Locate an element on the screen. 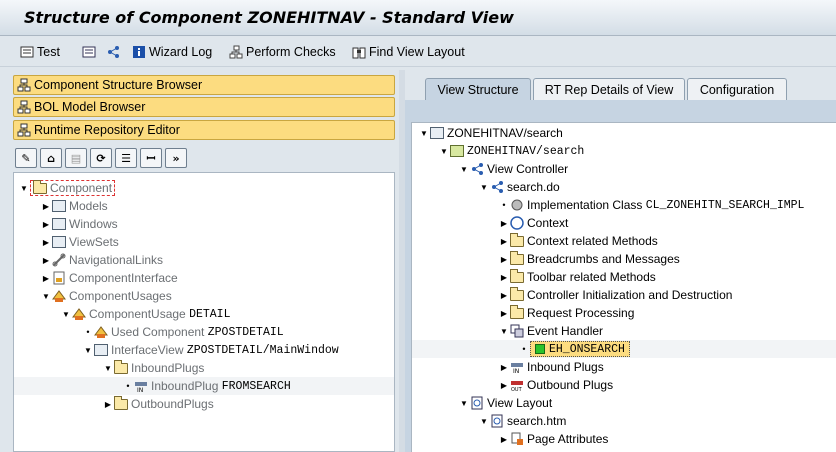  checks-icon is located at coordinates (236, 52).